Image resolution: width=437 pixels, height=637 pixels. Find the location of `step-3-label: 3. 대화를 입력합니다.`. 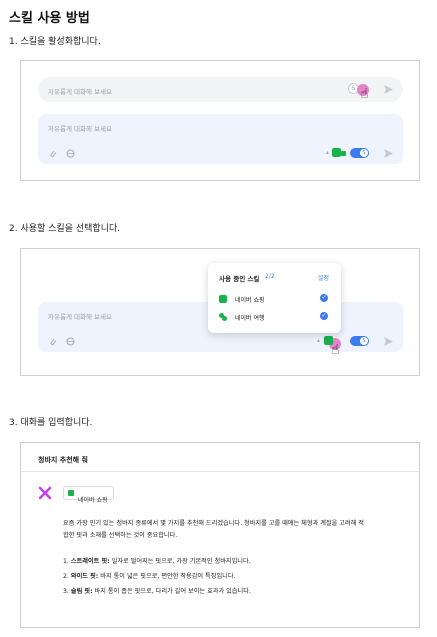

step-3-label: 3. 대화를 입력합니다. is located at coordinates (51, 423).